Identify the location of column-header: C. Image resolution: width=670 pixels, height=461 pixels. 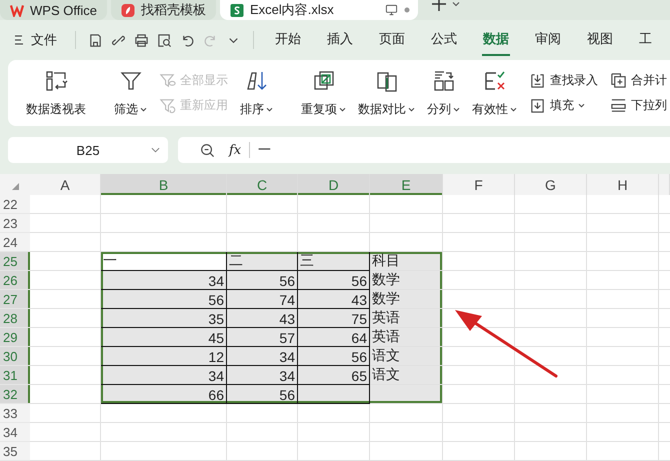
(262, 184).